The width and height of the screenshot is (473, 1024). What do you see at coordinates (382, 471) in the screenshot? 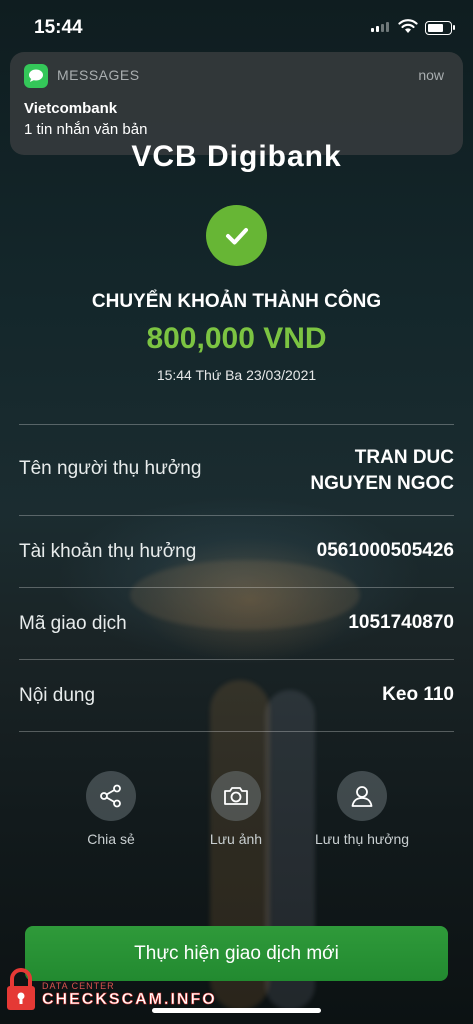
I see `beneficiary-name-value: TRAN DUC NGUYEN NGOC` at bounding box center [382, 471].